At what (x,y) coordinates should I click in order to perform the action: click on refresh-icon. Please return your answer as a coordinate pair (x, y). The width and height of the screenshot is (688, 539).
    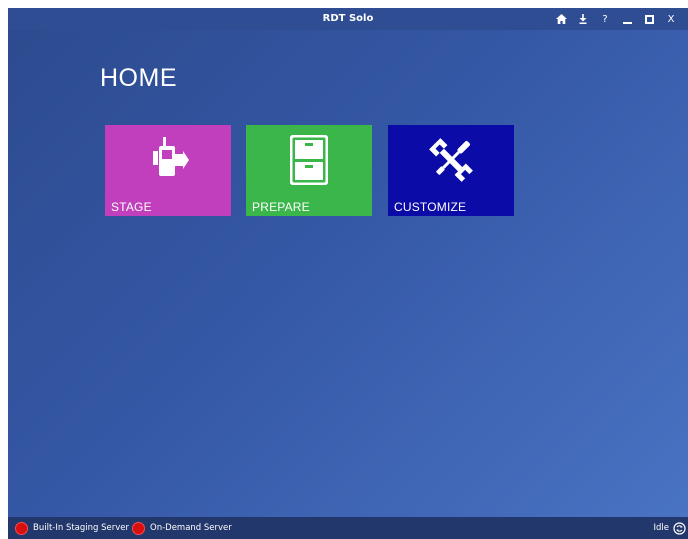
    Looking at the image, I should click on (679, 528).